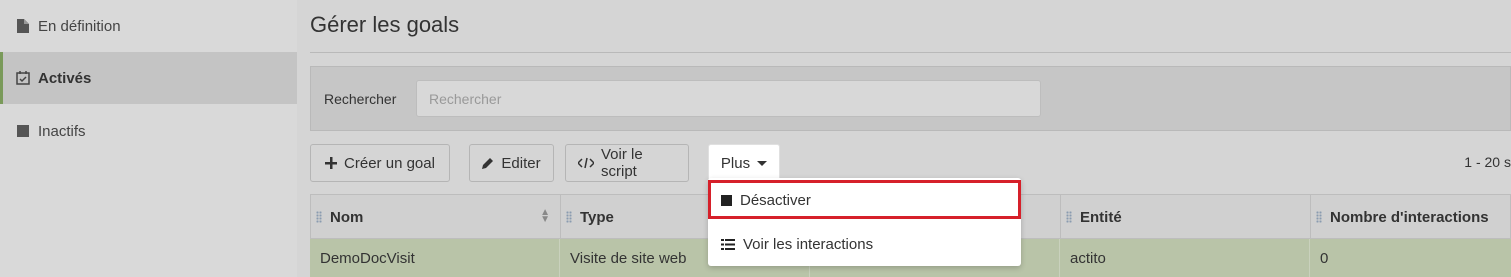 Image resolution: width=1511 pixels, height=277 pixels. Describe the element at coordinates (1101, 217) in the screenshot. I see `column-label: Entité` at that location.